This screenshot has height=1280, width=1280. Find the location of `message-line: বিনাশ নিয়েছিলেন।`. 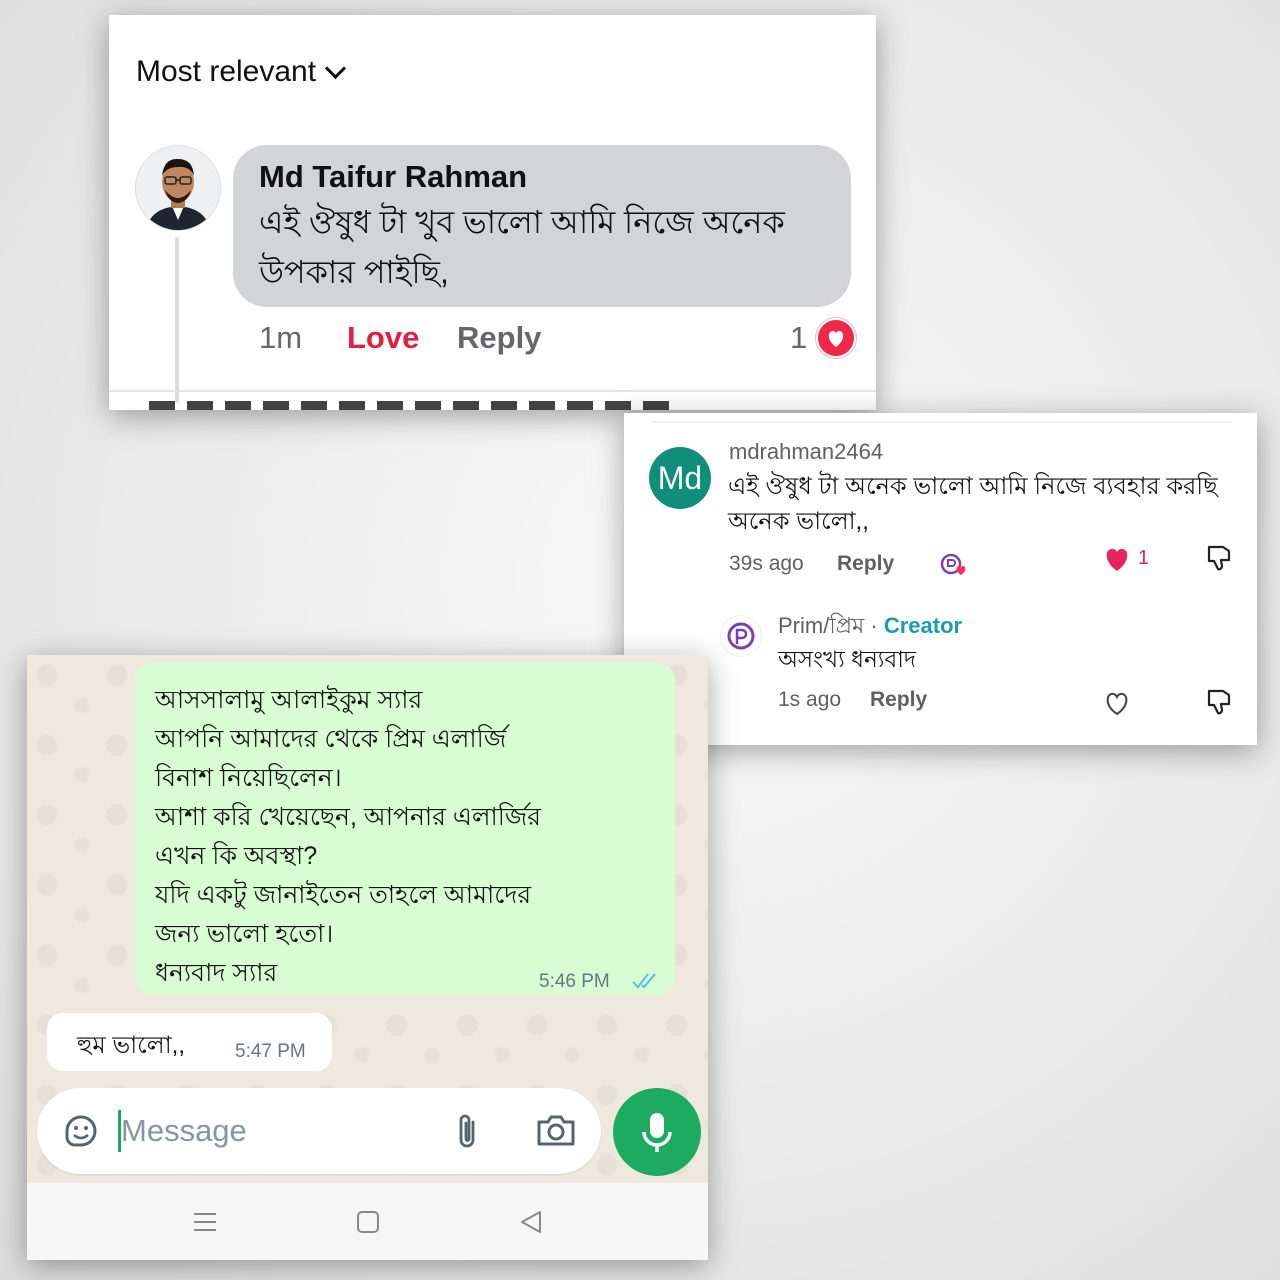

message-line: বিনাশ নিয়েছিলেন। is located at coordinates (248, 778).